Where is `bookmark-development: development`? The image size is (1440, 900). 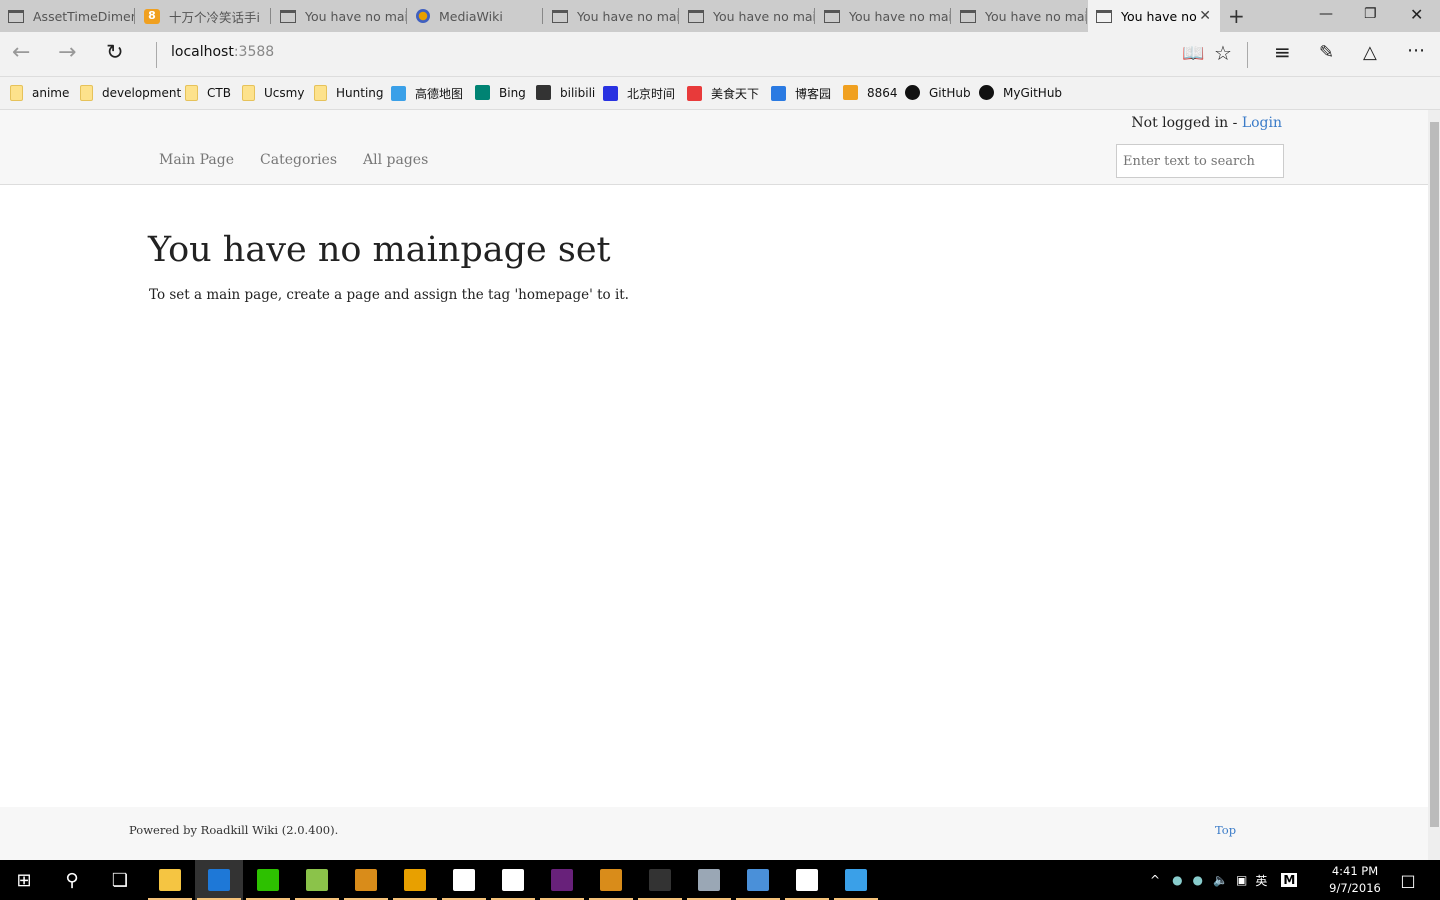
bookmark-development: development is located at coordinates (130, 93).